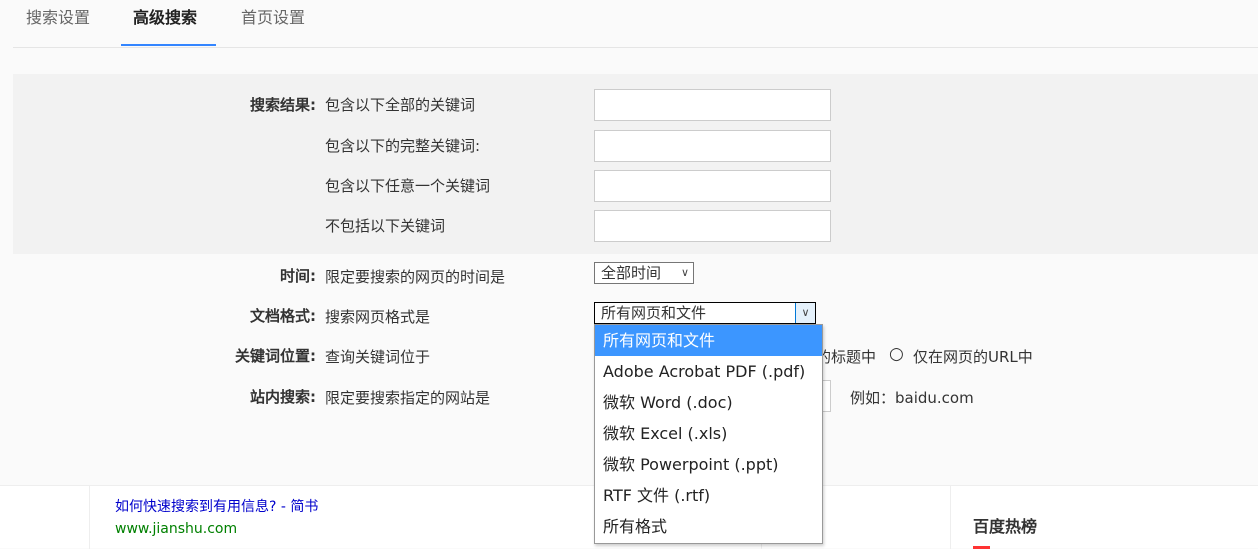 Image resolution: width=1258 pixels, height=549 pixels. I want to click on exclude-keywords-input, so click(712, 226).